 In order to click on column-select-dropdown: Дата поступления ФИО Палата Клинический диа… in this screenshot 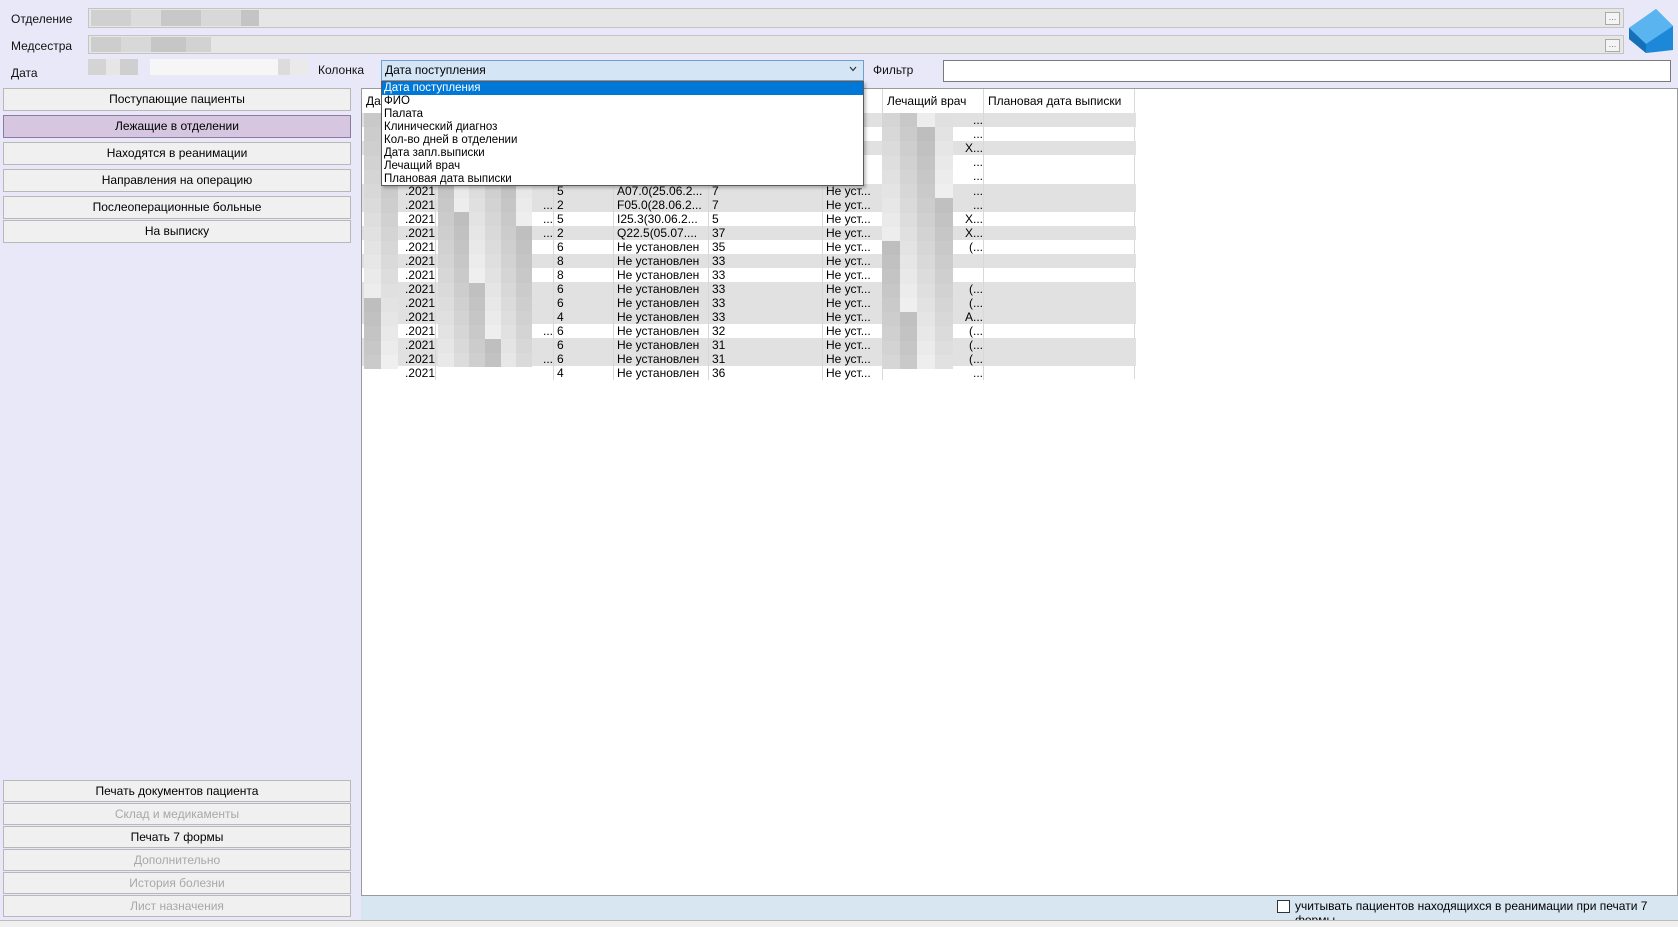, I will do `click(622, 133)`.